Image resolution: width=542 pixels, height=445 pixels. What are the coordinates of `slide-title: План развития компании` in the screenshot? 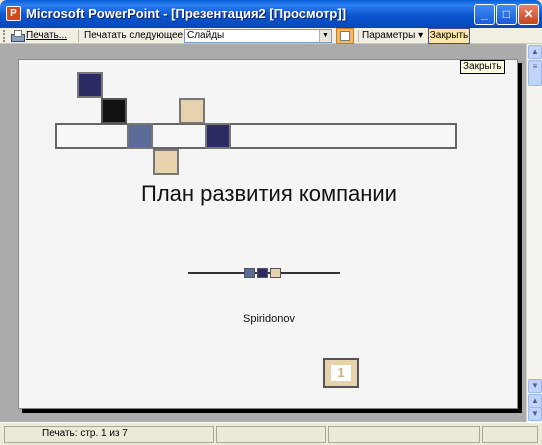 It's located at (269, 193).